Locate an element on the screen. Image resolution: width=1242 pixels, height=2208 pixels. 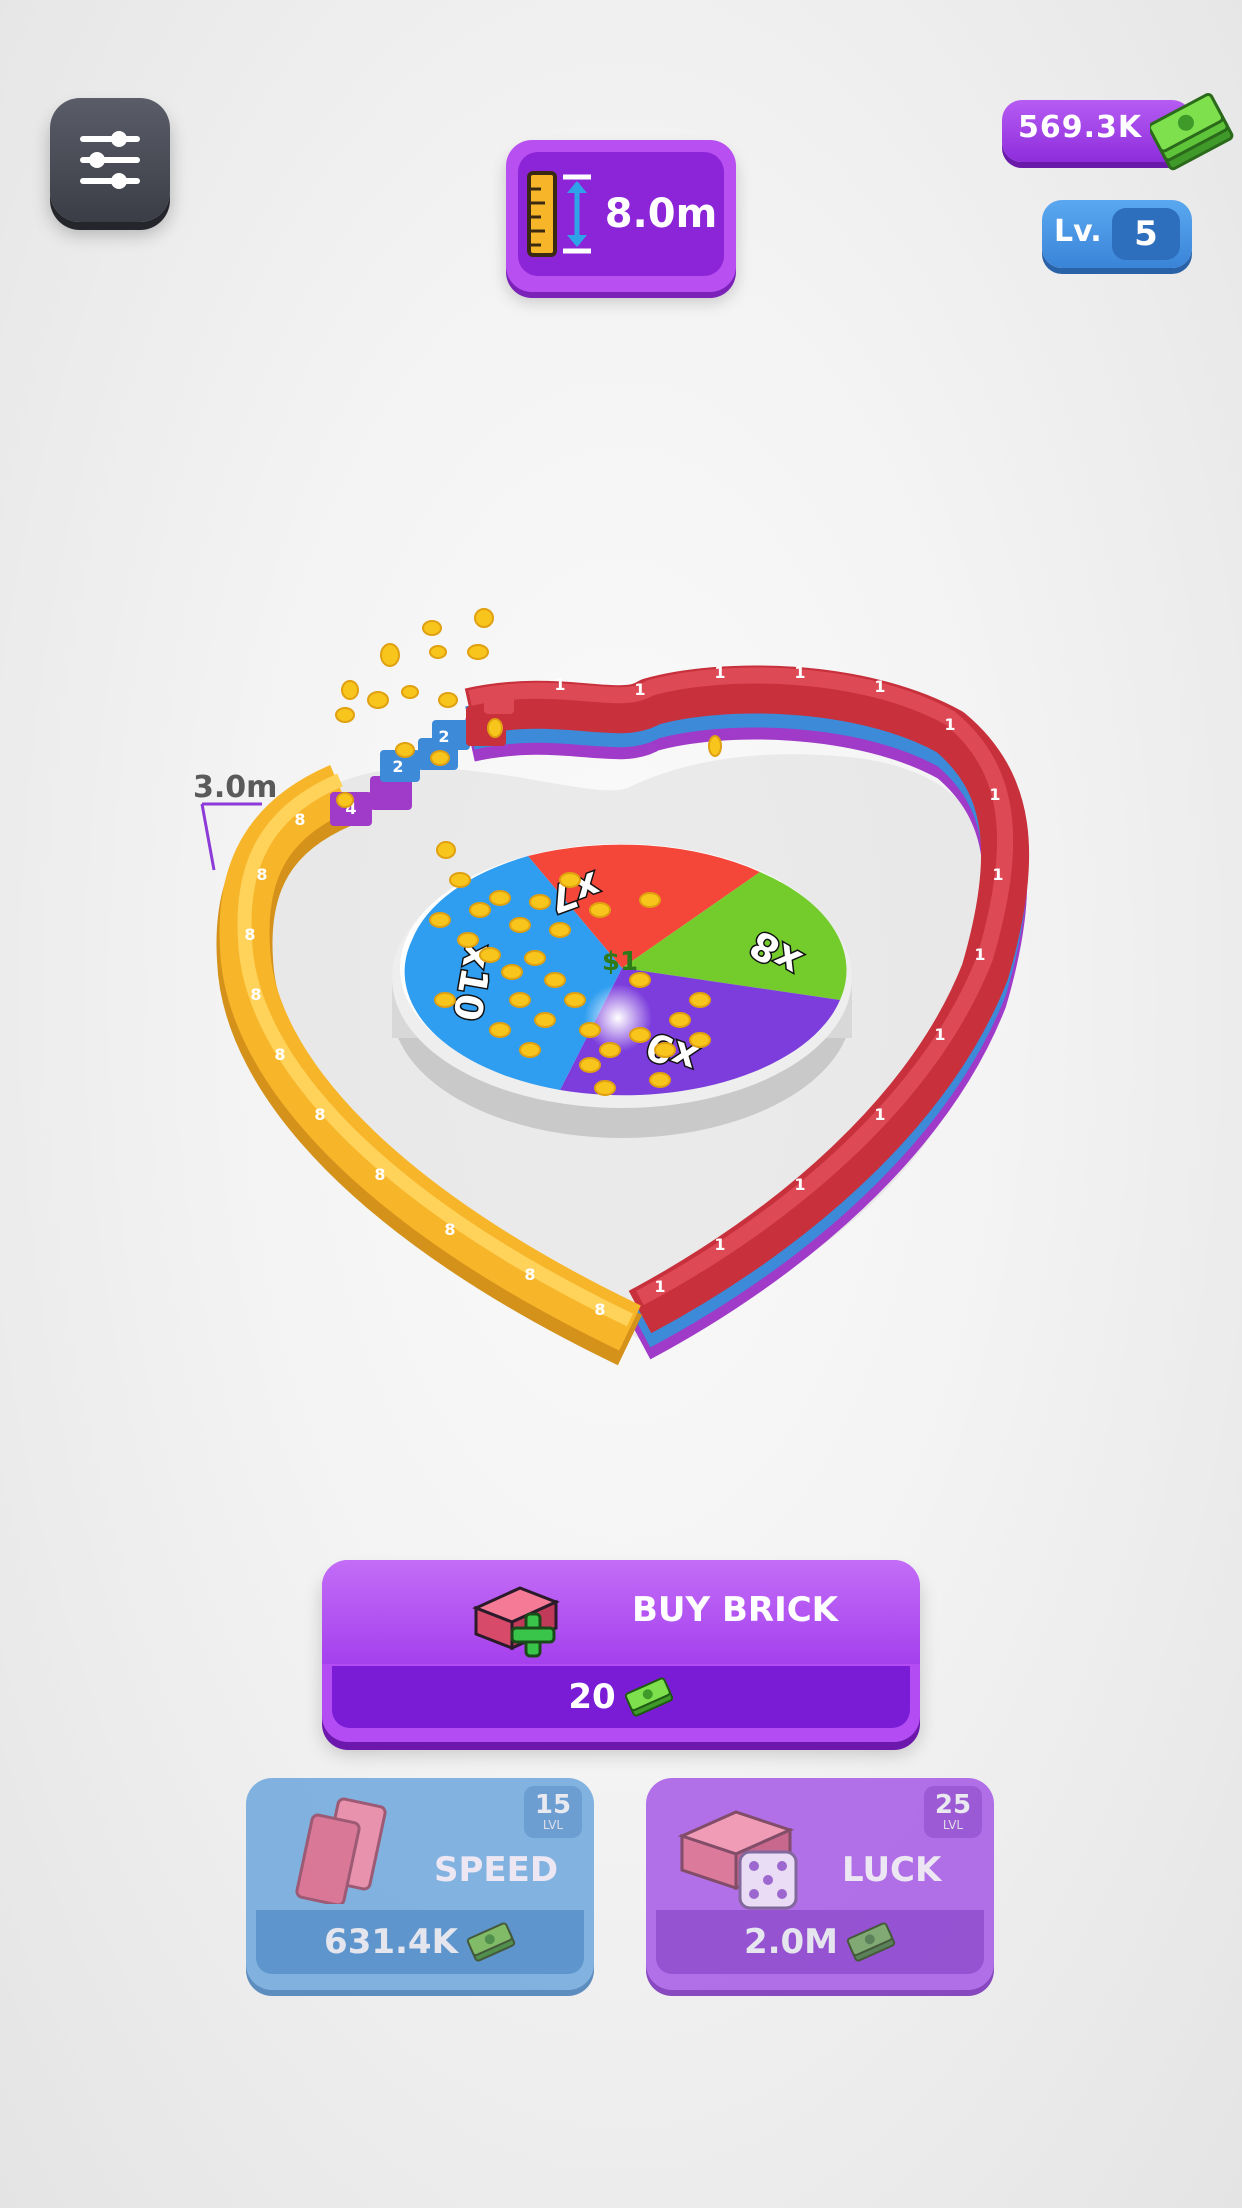
brick-dice-icon is located at coordinates (737, 1860).